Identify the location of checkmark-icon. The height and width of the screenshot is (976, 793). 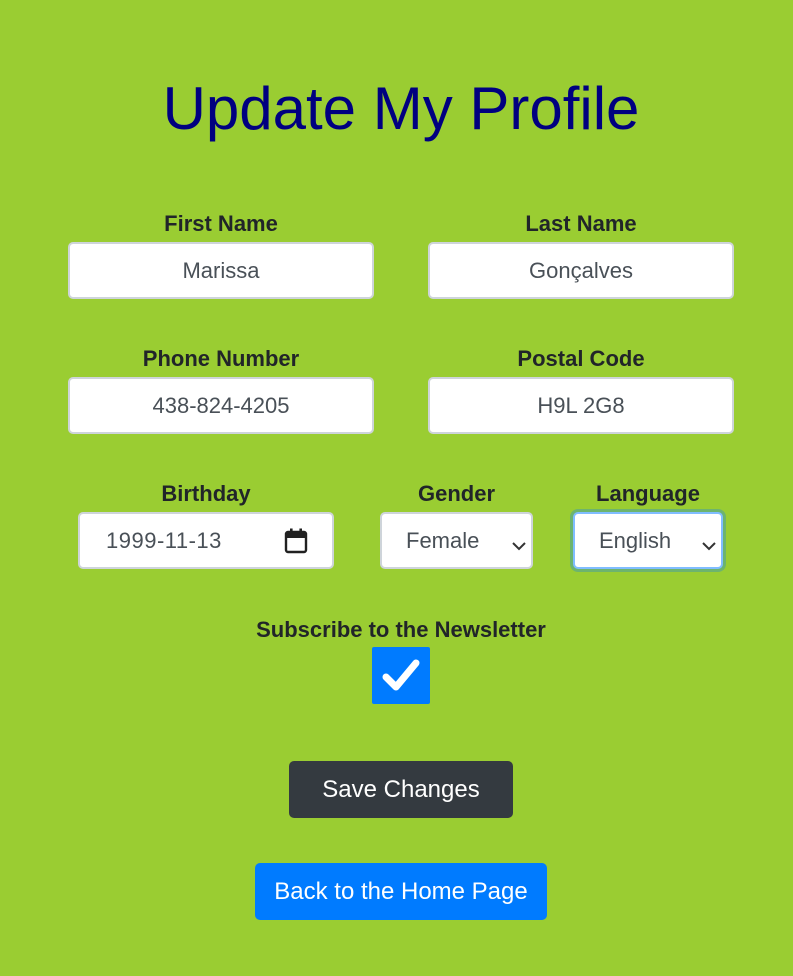
(401, 675).